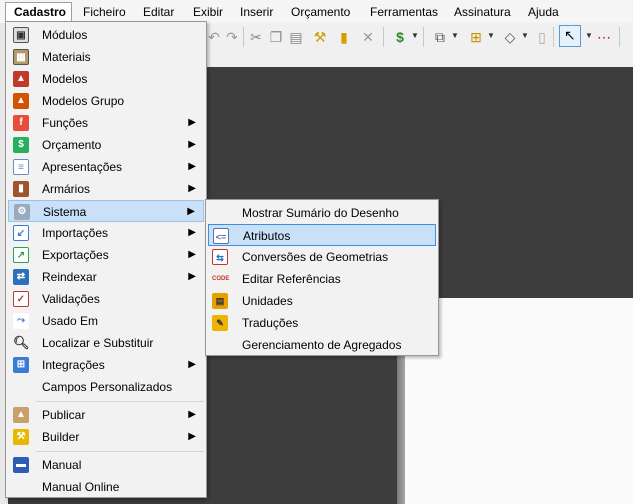  What do you see at coordinates (106, 321) in the screenshot?
I see `menu-item-usado-em: ⤳ Usado Em` at bounding box center [106, 321].